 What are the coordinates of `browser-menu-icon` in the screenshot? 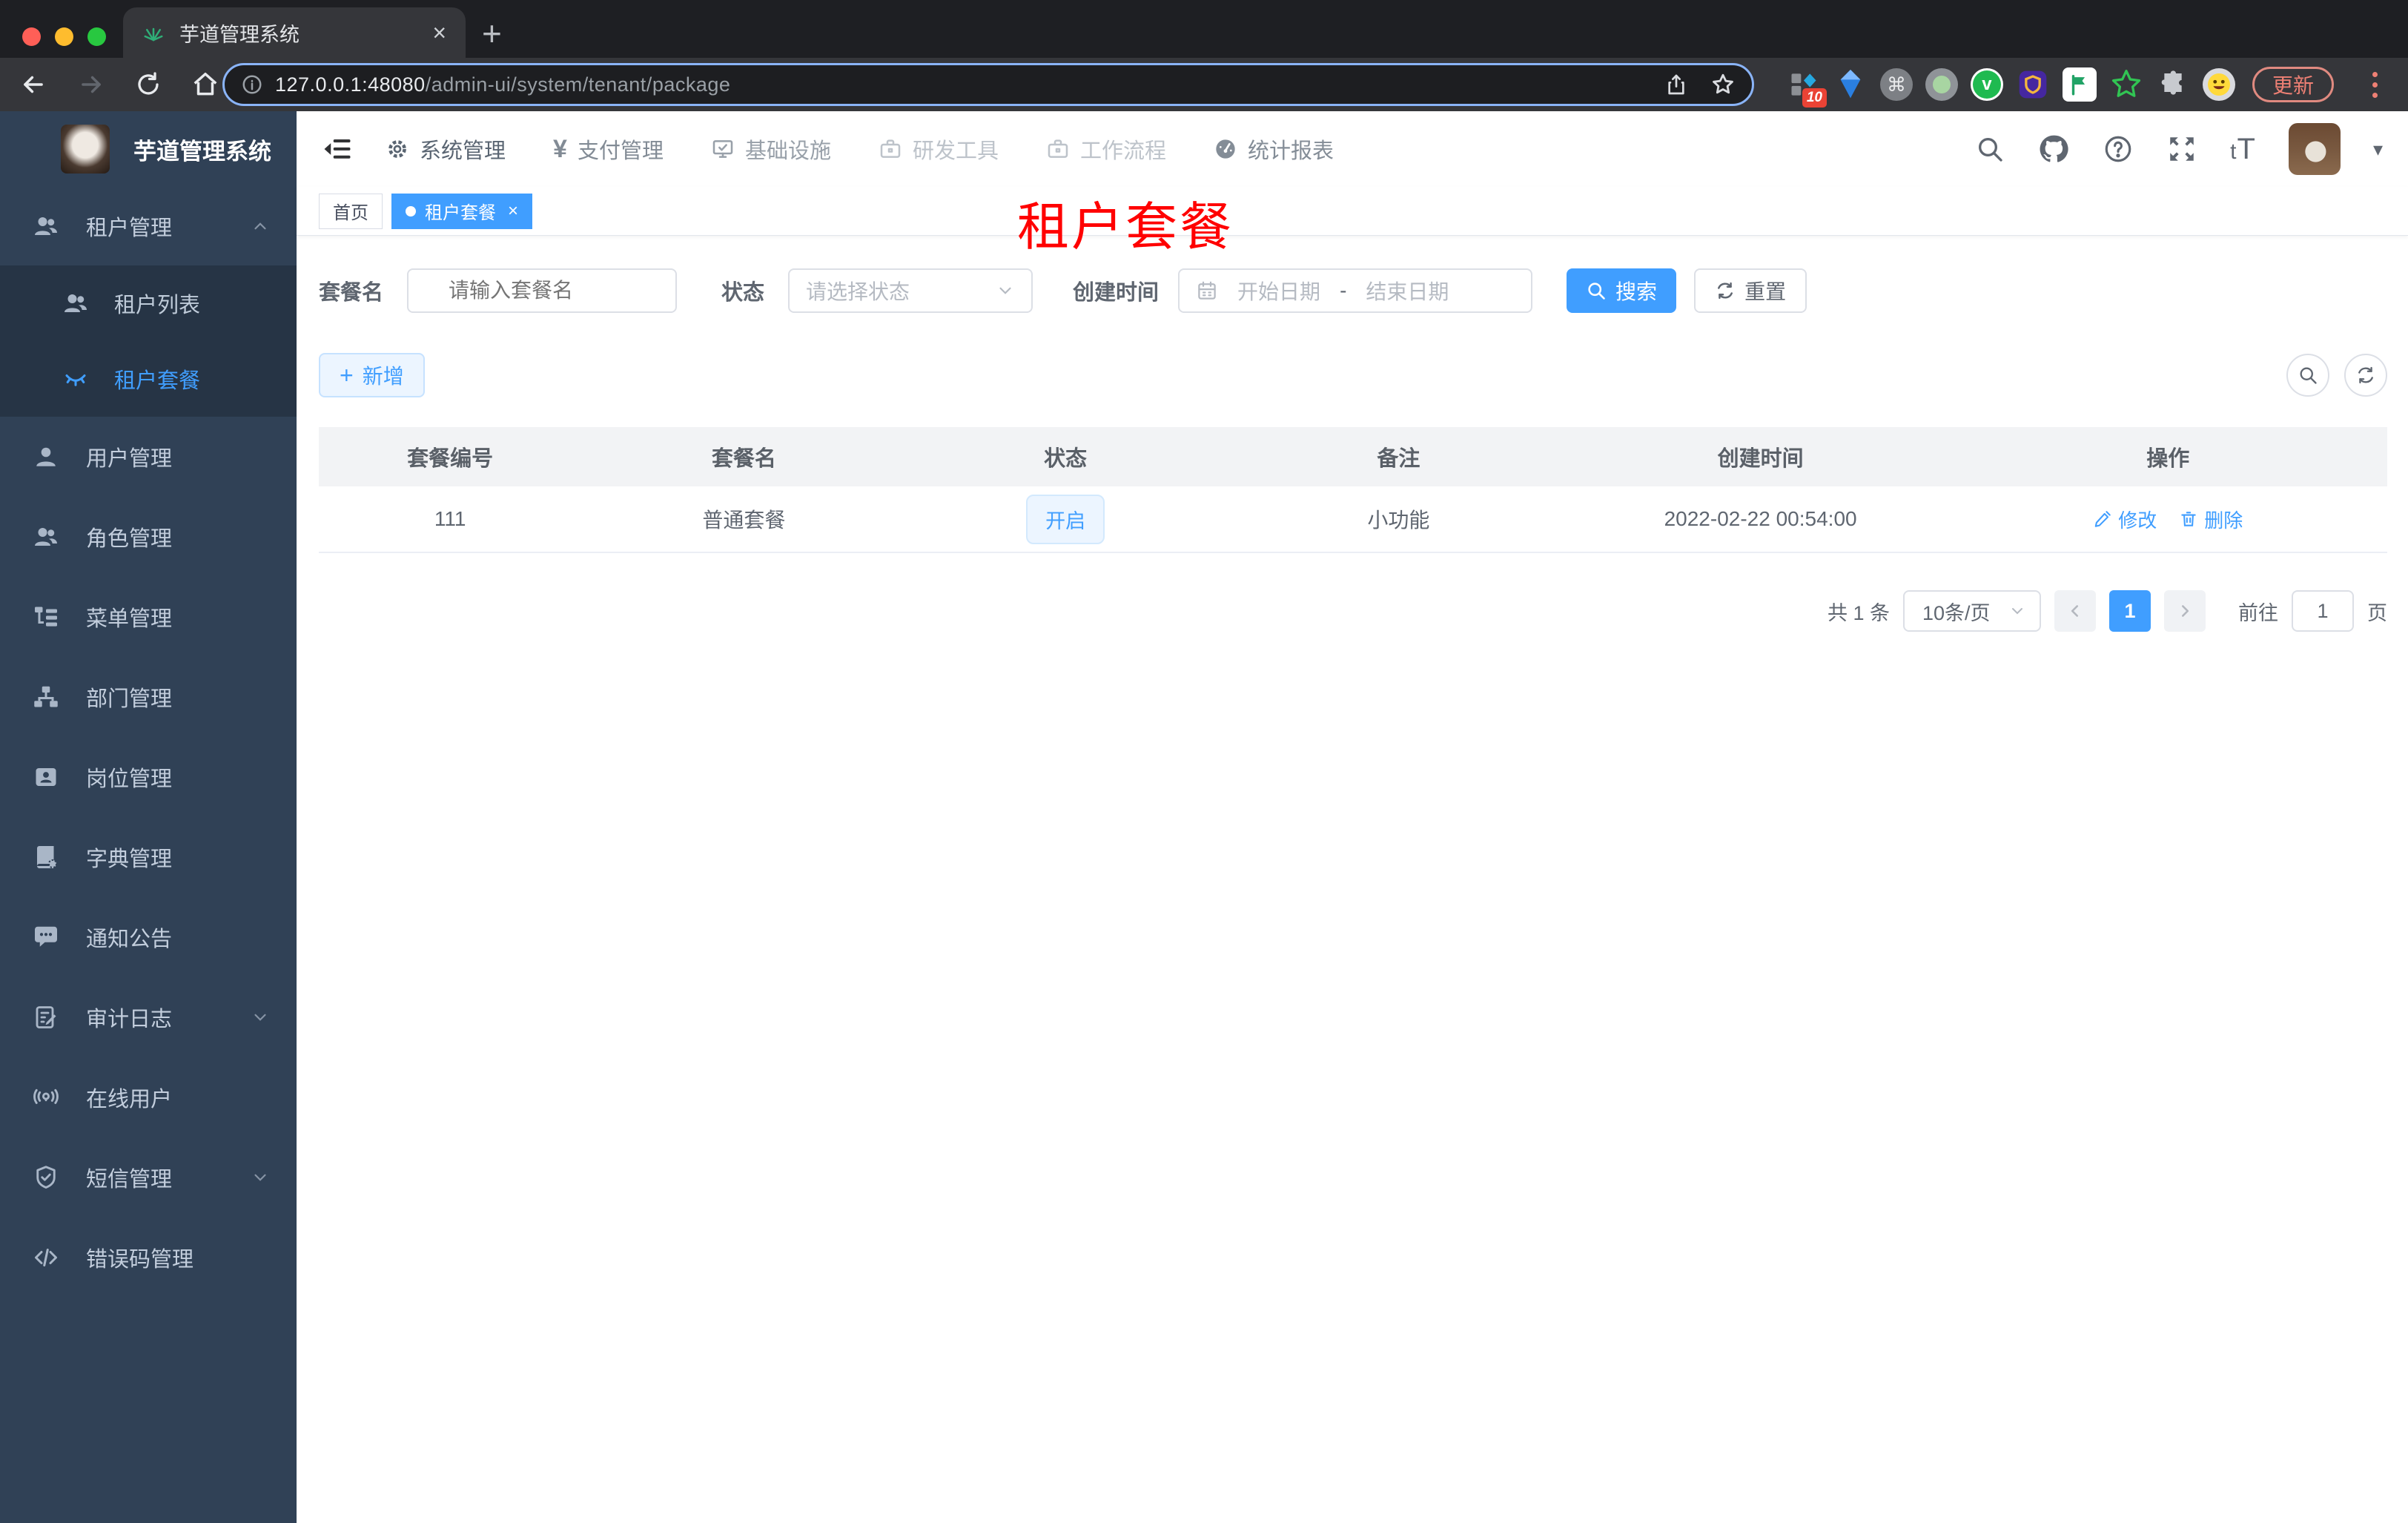 It's located at (2374, 84).